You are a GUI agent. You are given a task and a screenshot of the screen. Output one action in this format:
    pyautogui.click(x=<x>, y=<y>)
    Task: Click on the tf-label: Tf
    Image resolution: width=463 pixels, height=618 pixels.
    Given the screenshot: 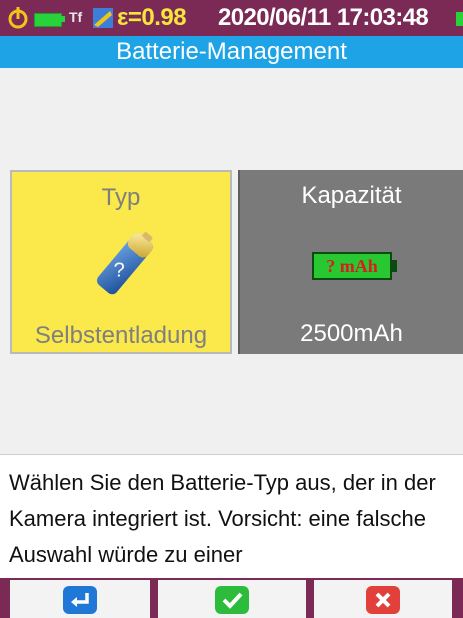 What is the action you would take?
    pyautogui.click(x=76, y=17)
    